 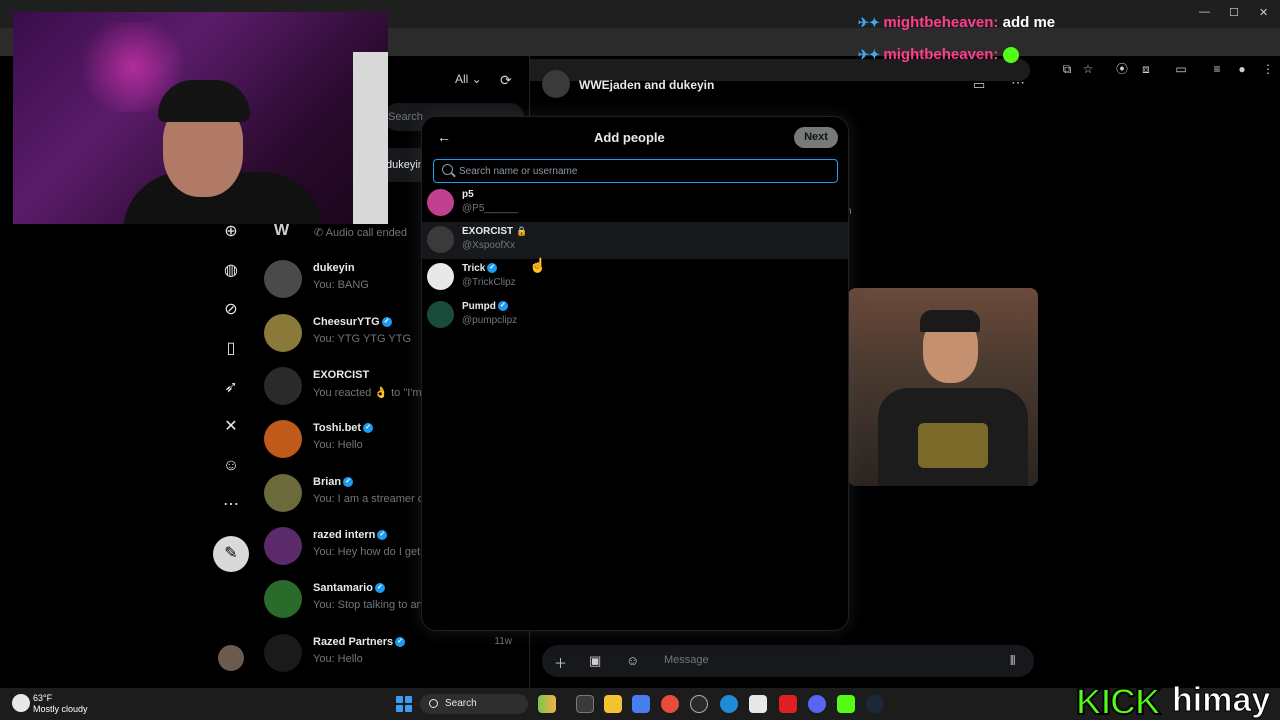 I want to click on kick-app-icon, so click(x=846, y=704).